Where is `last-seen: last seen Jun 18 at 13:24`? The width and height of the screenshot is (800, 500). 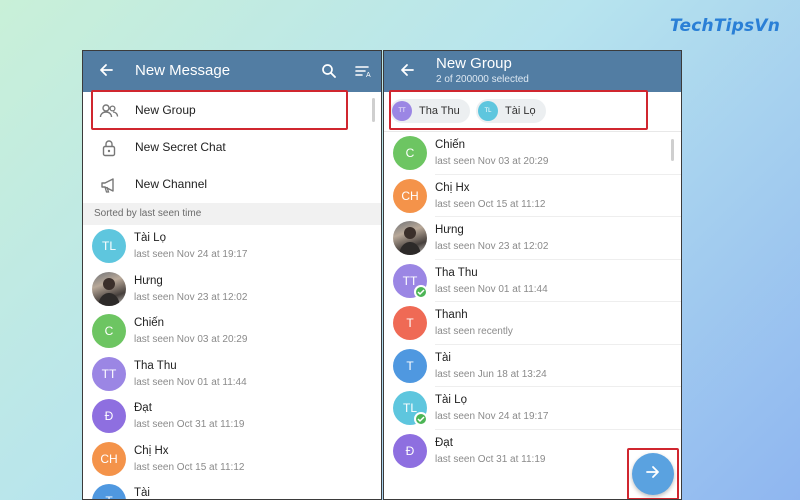
last-seen: last seen Jun 18 at 13:24 is located at coordinates (491, 374).